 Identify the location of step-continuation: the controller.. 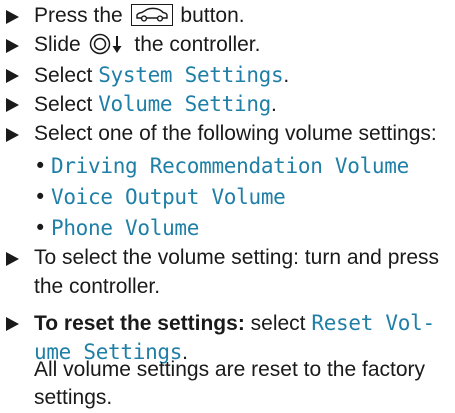
(80, 287).